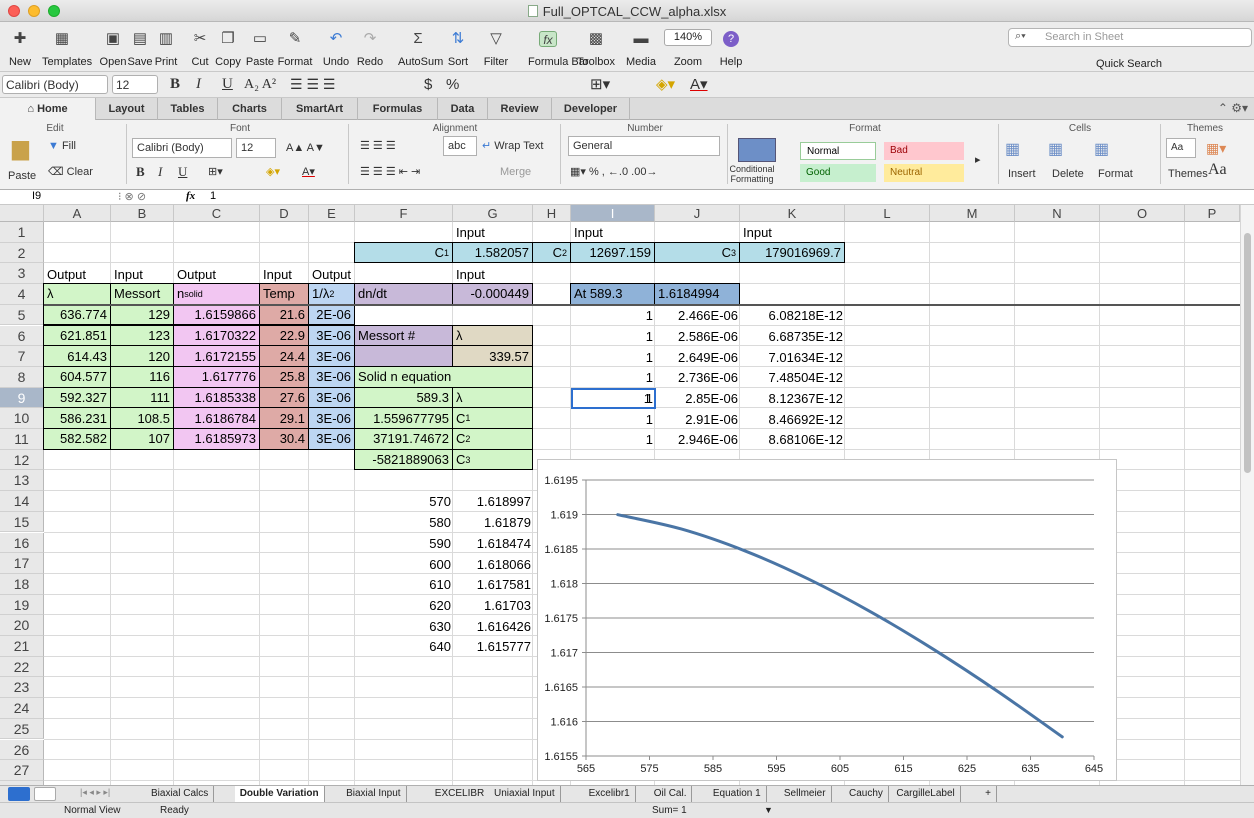 The height and width of the screenshot is (818, 1254). Describe the element at coordinates (1022, 174) in the screenshot. I see `ribbon-insert-button: Insert` at that location.